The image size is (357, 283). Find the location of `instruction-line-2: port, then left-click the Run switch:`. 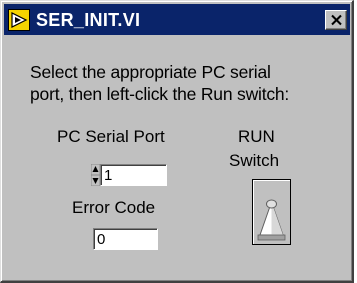

instruction-line-2: port, then left-click the Run switch: is located at coordinates (160, 94).